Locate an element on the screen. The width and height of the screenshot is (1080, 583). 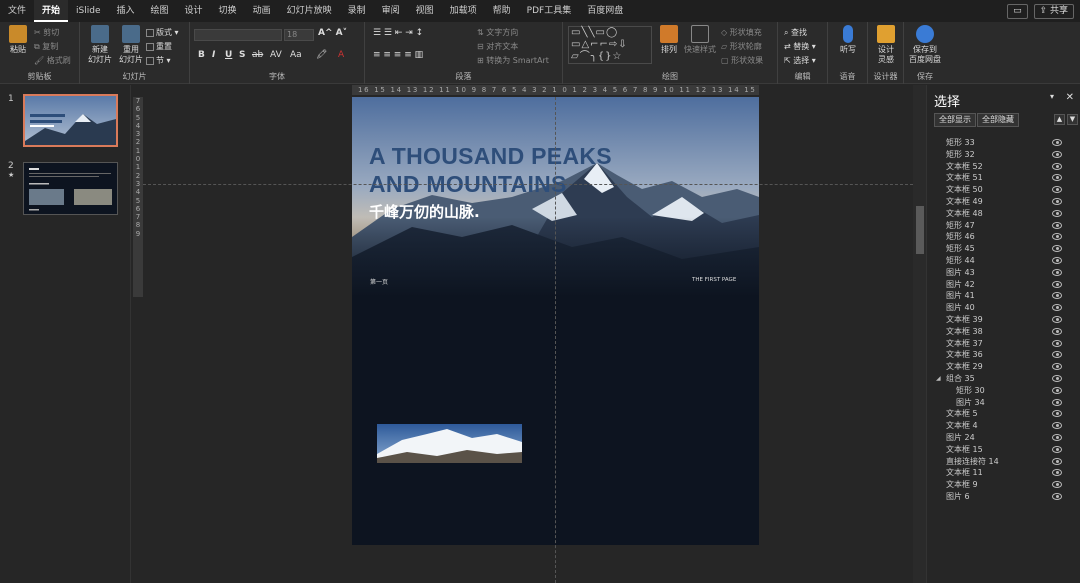
share-button: ⇪ 共享 is located at coordinates (1053, 11).